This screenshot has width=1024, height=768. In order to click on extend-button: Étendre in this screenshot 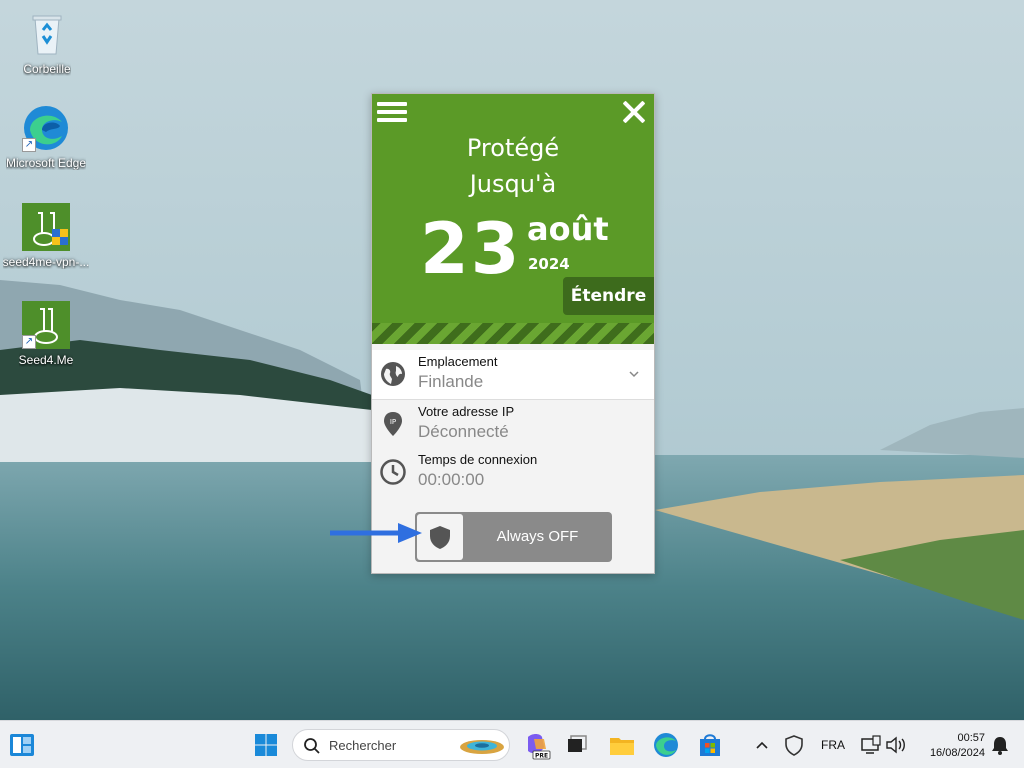, I will do `click(608, 296)`.